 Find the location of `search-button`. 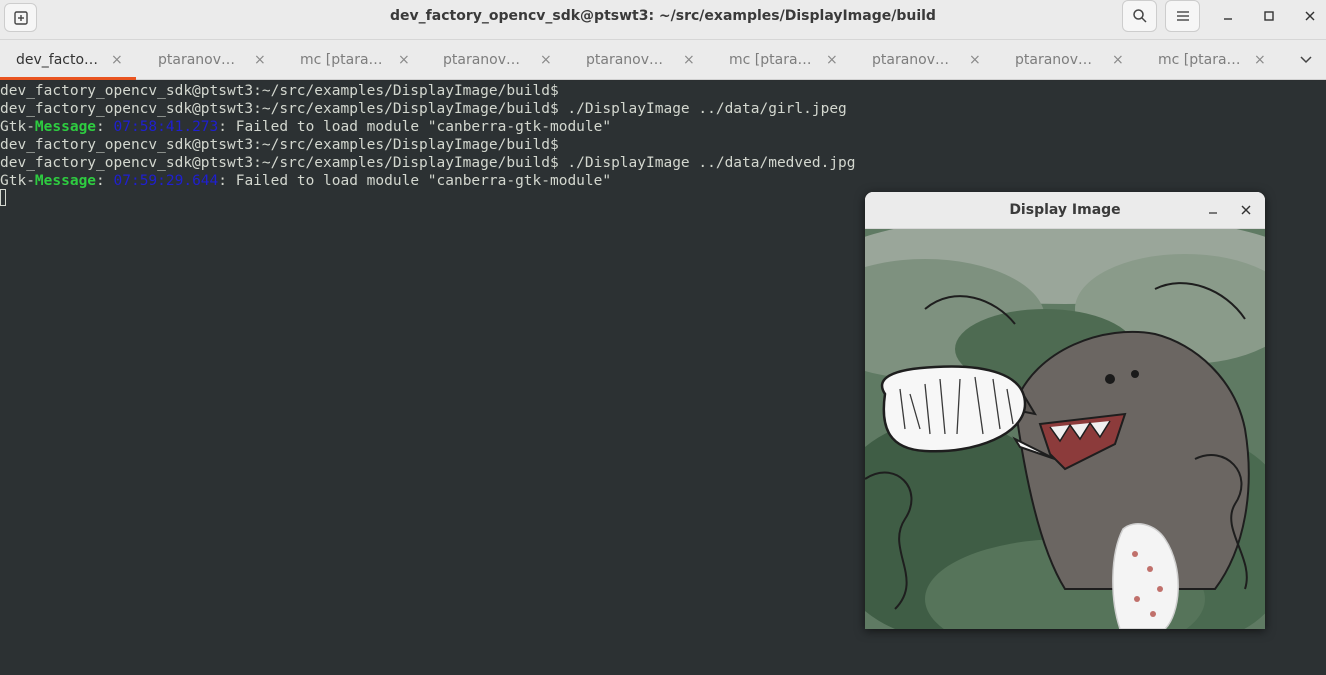

search-button is located at coordinates (1139, 16).